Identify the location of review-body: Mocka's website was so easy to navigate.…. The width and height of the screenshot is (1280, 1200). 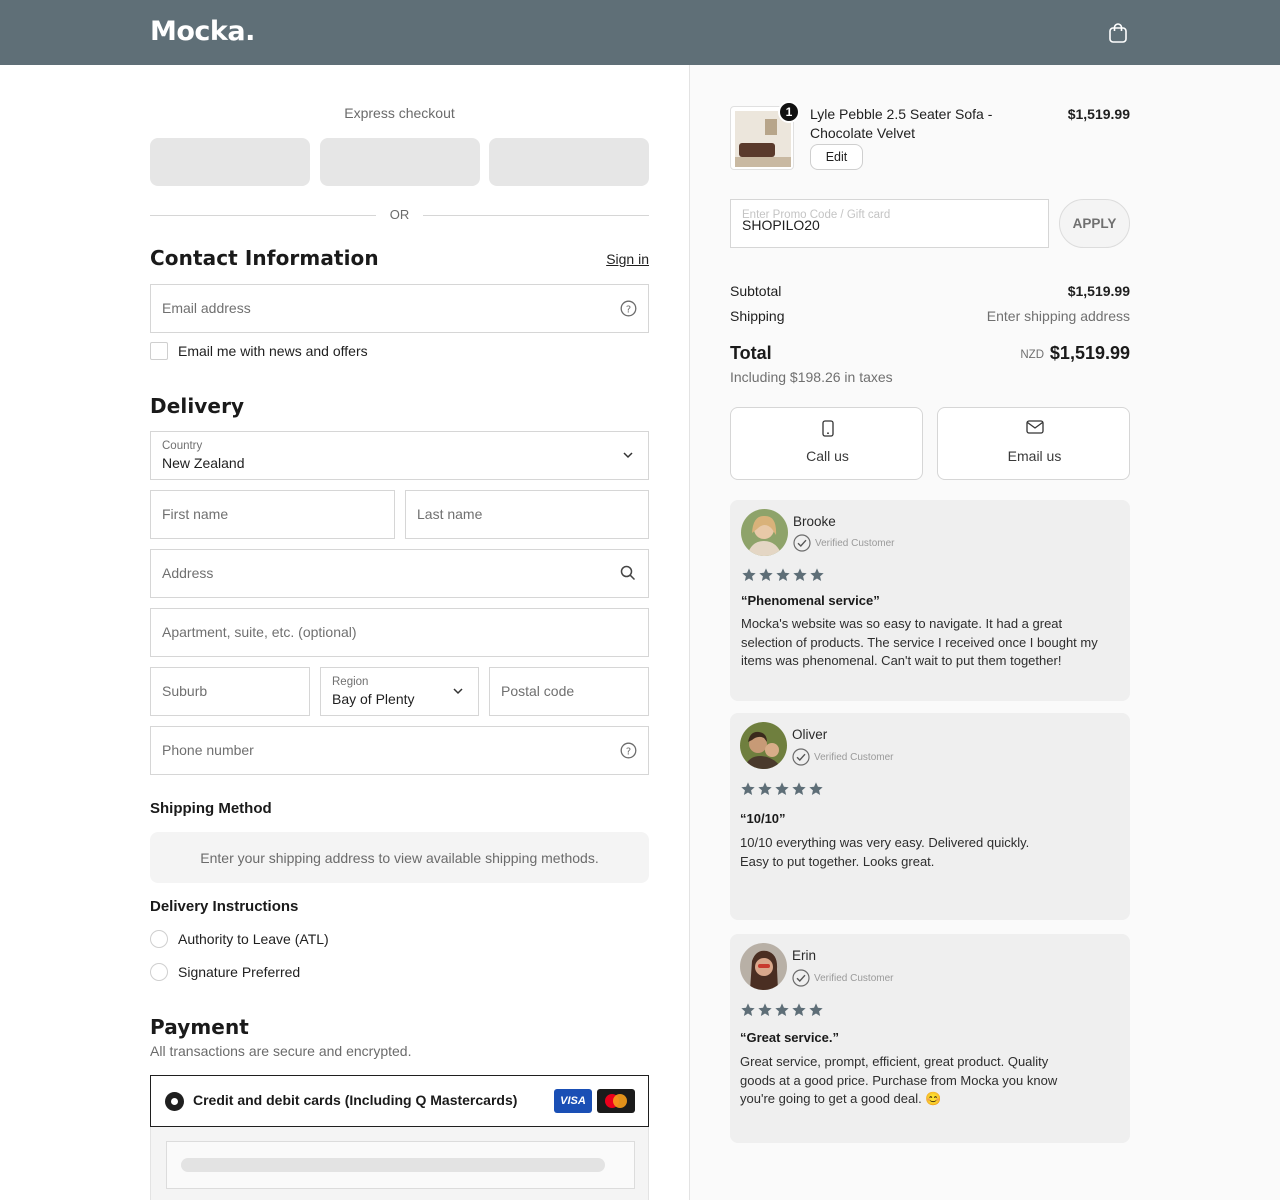
(919, 642).